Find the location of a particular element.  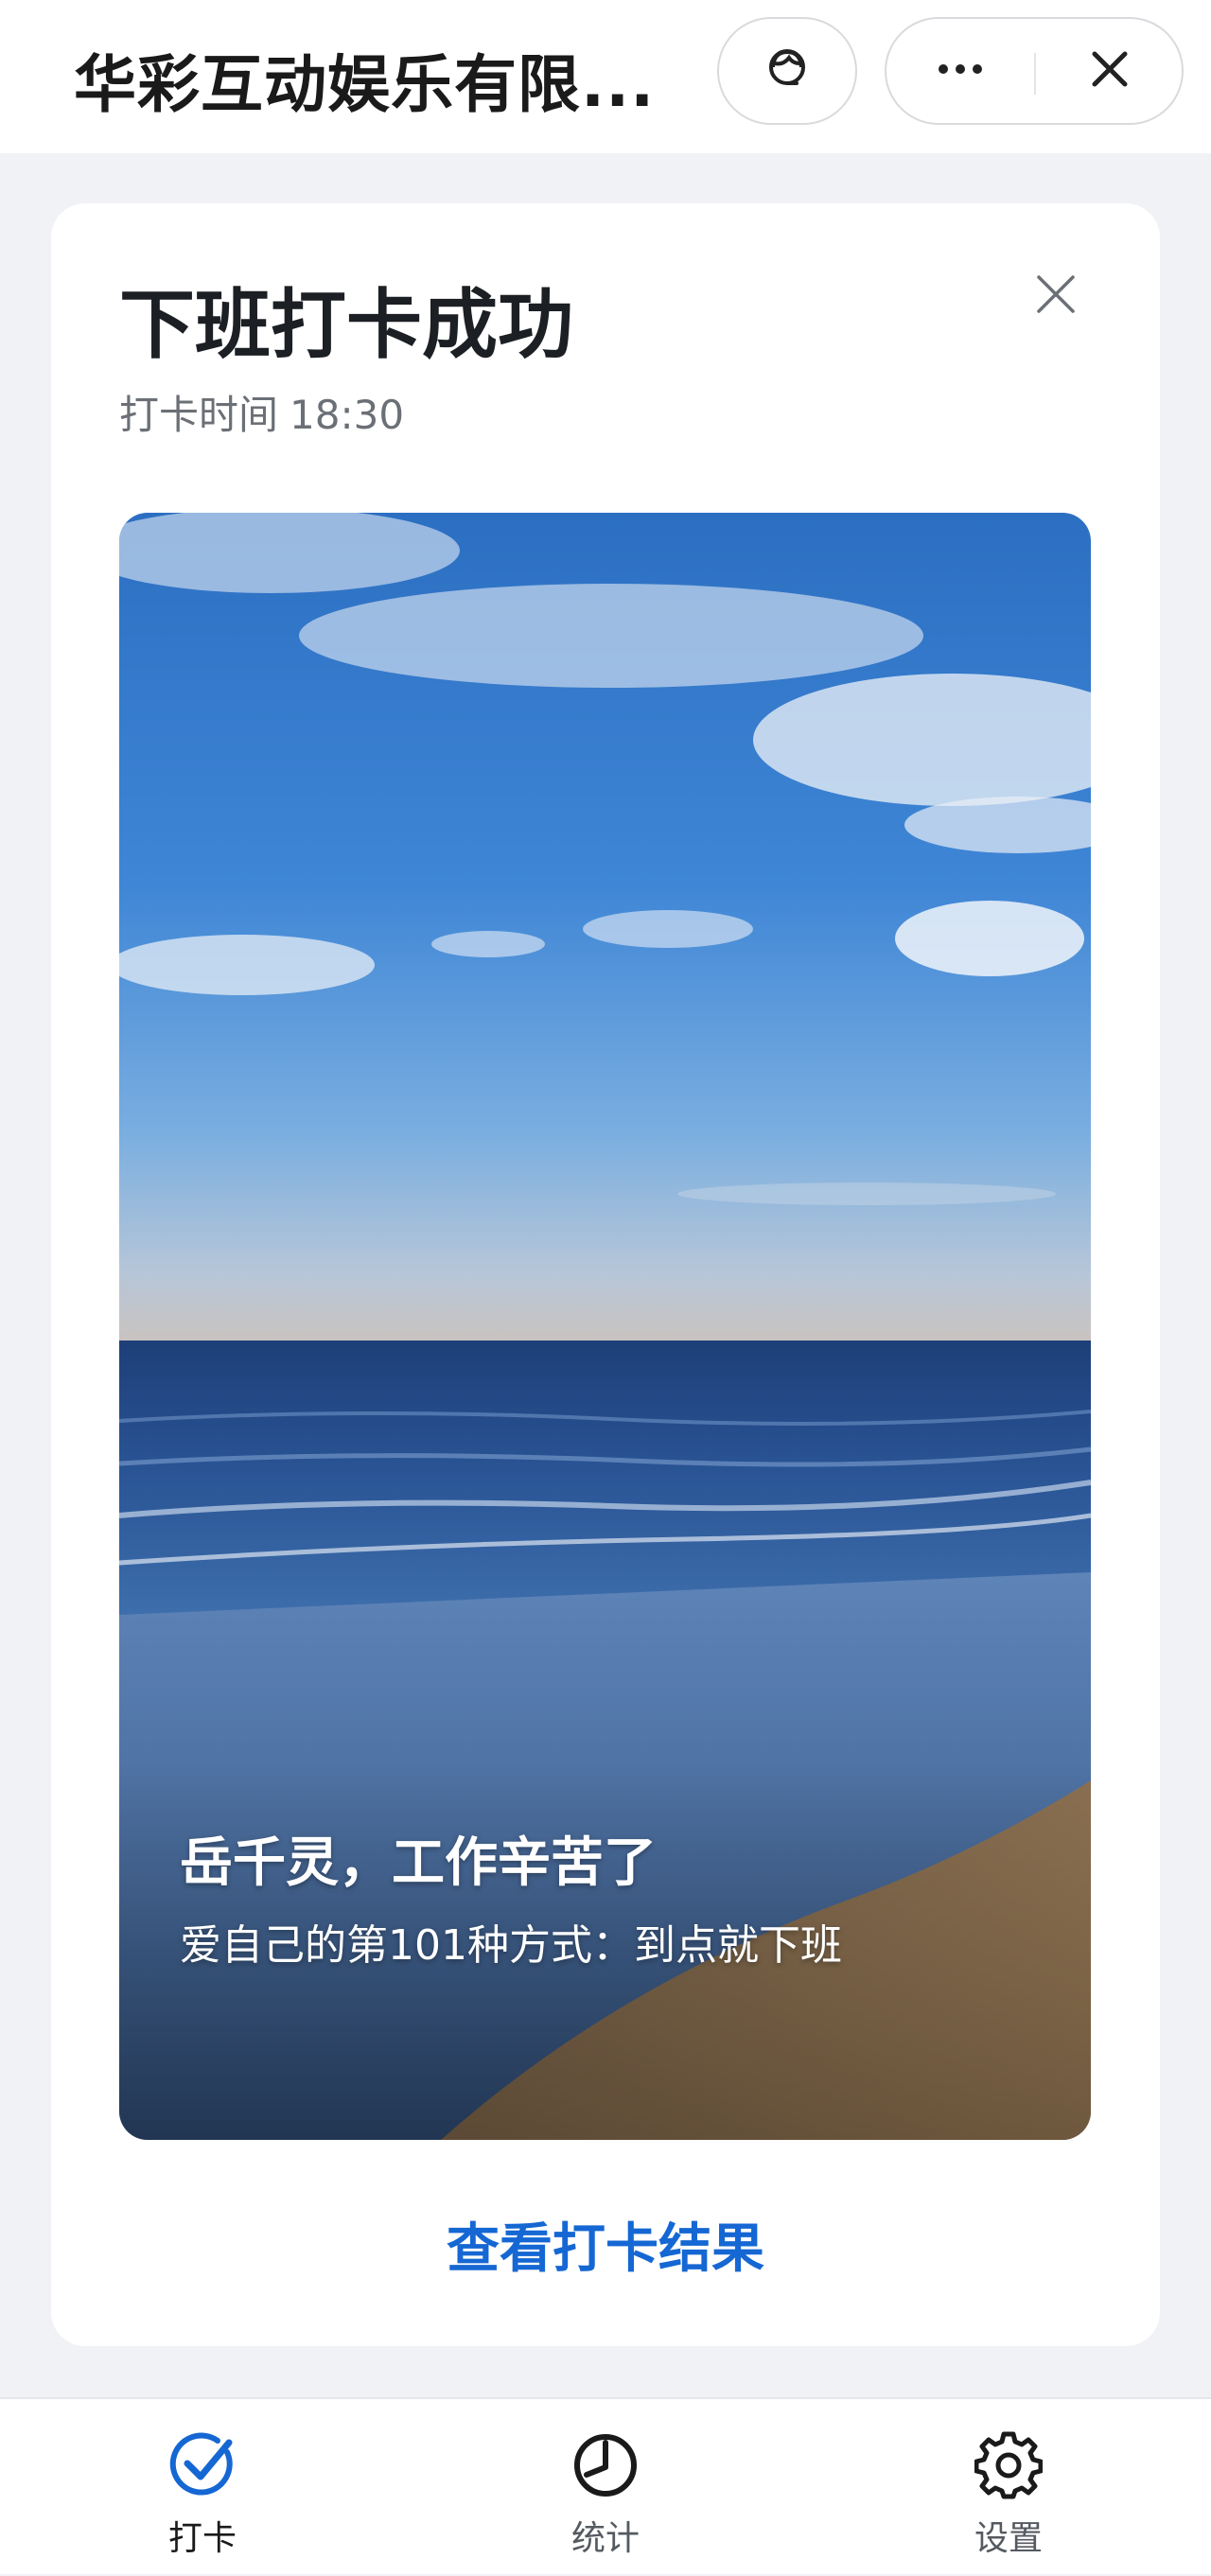

close-app-button is located at coordinates (1110, 71).